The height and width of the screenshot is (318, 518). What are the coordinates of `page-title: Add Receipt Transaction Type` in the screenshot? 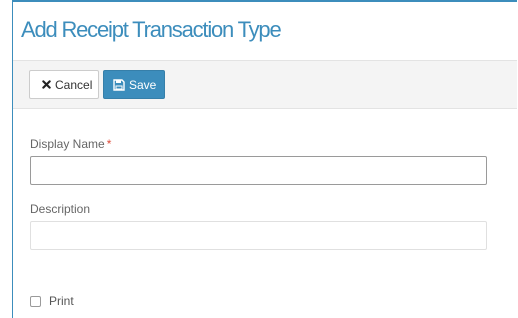 It's located at (151, 29).